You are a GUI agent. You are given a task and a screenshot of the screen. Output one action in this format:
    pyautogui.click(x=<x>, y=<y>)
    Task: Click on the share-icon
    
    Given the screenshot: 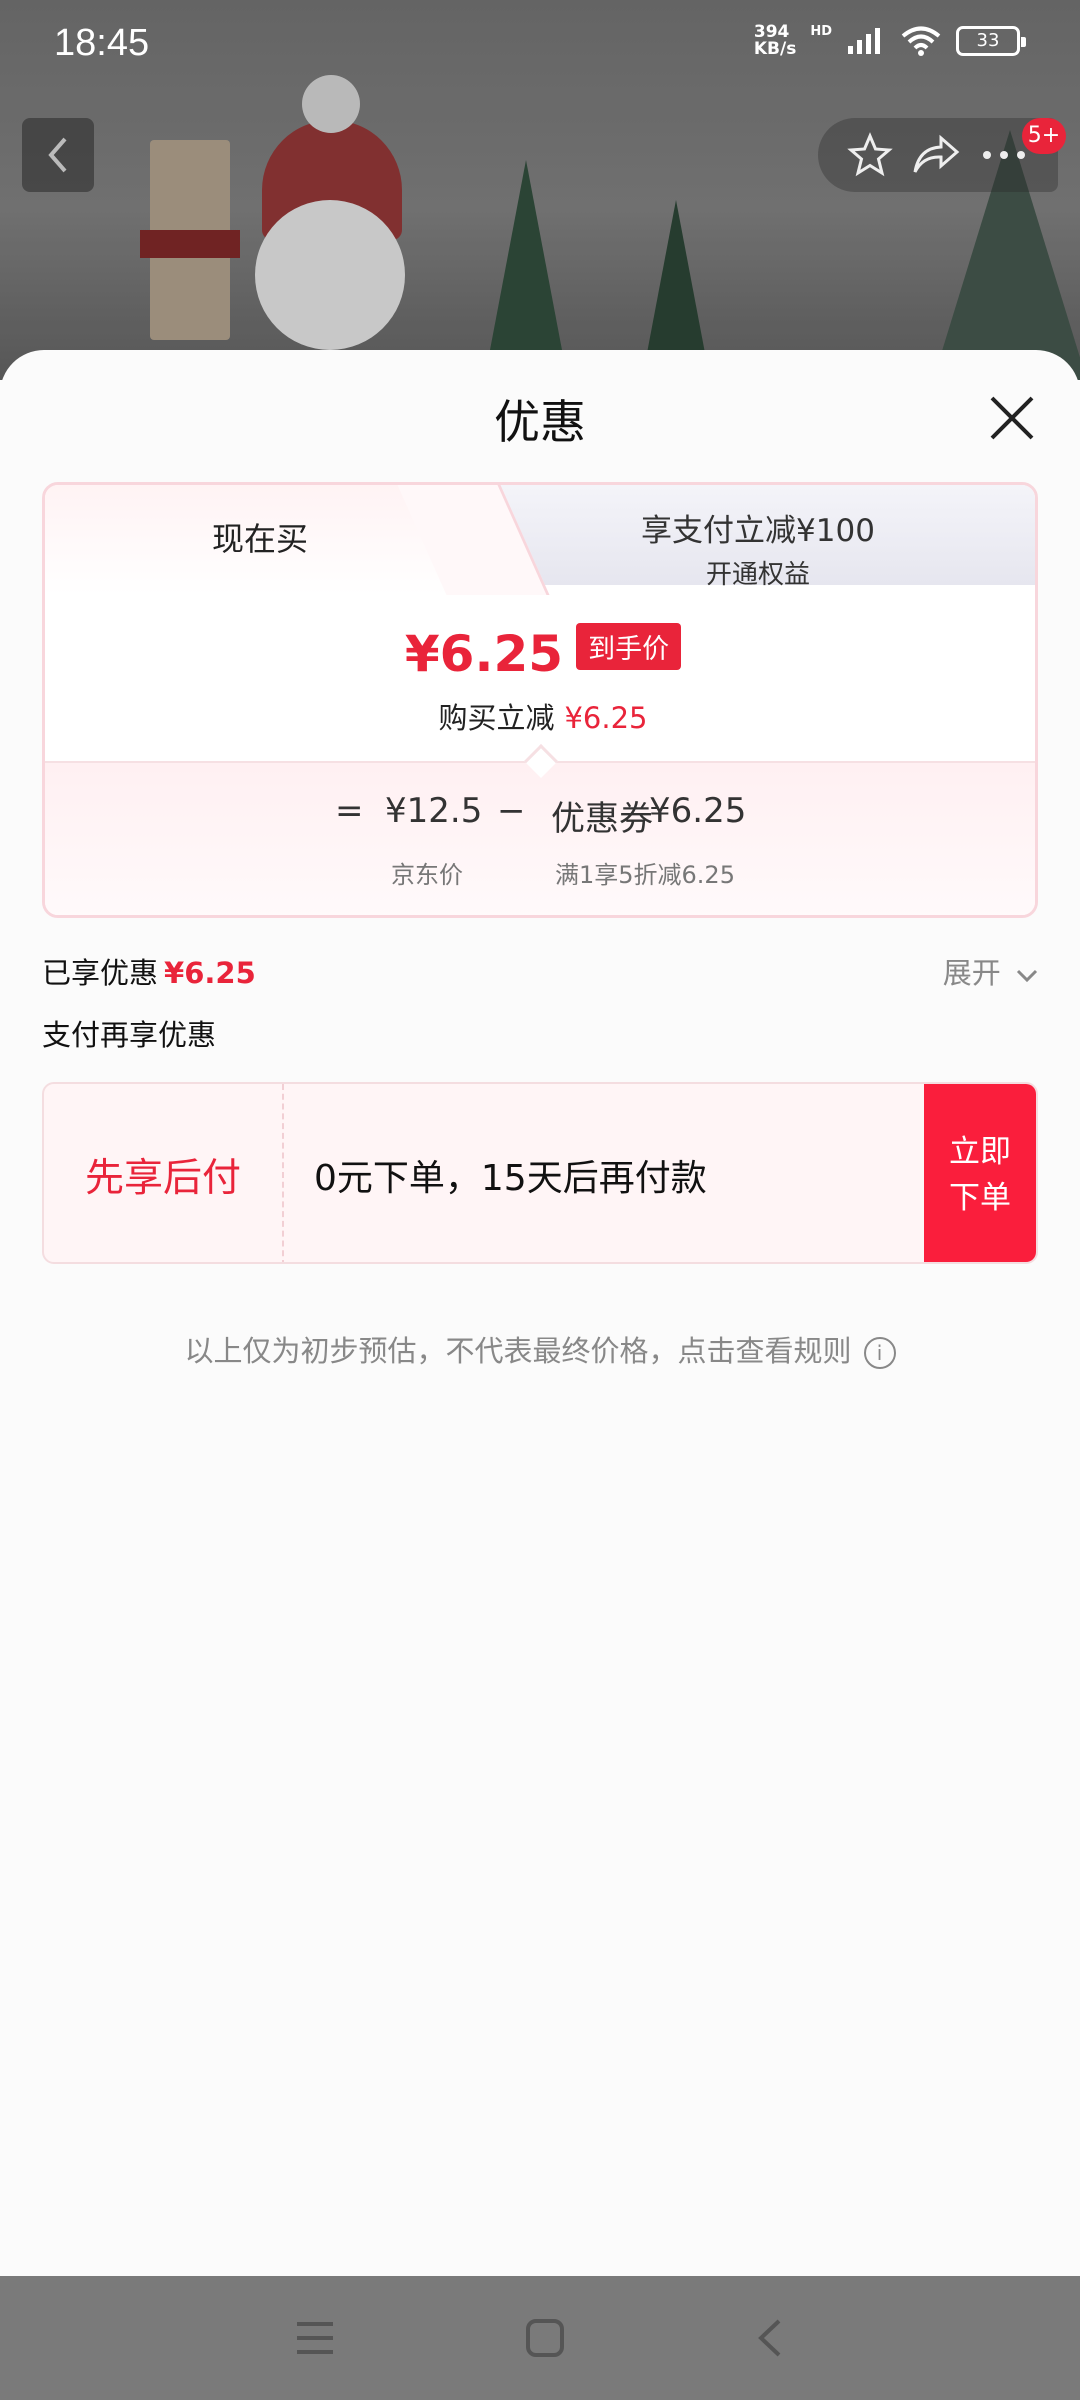 What is the action you would take?
    pyautogui.click(x=936, y=155)
    